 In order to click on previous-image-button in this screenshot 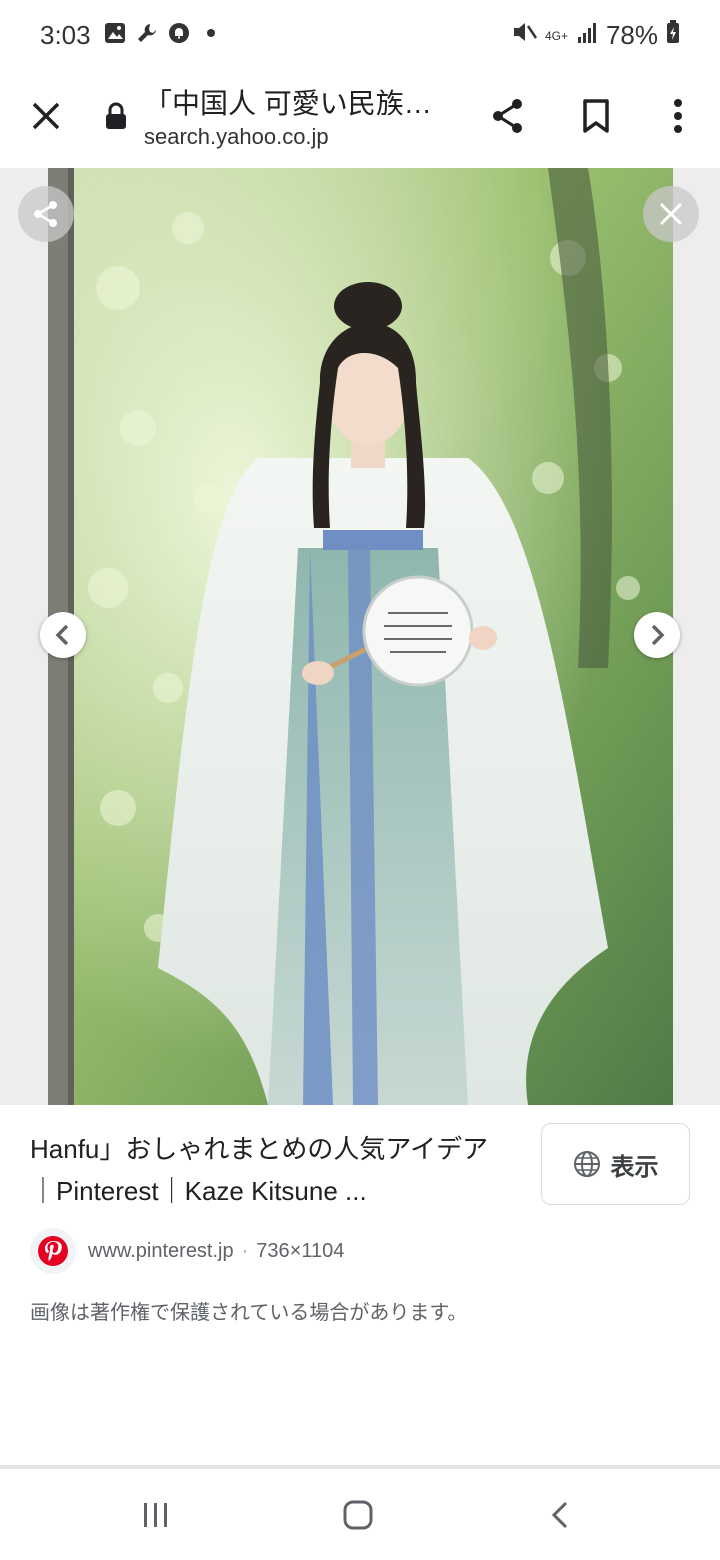, I will do `click(63, 635)`.